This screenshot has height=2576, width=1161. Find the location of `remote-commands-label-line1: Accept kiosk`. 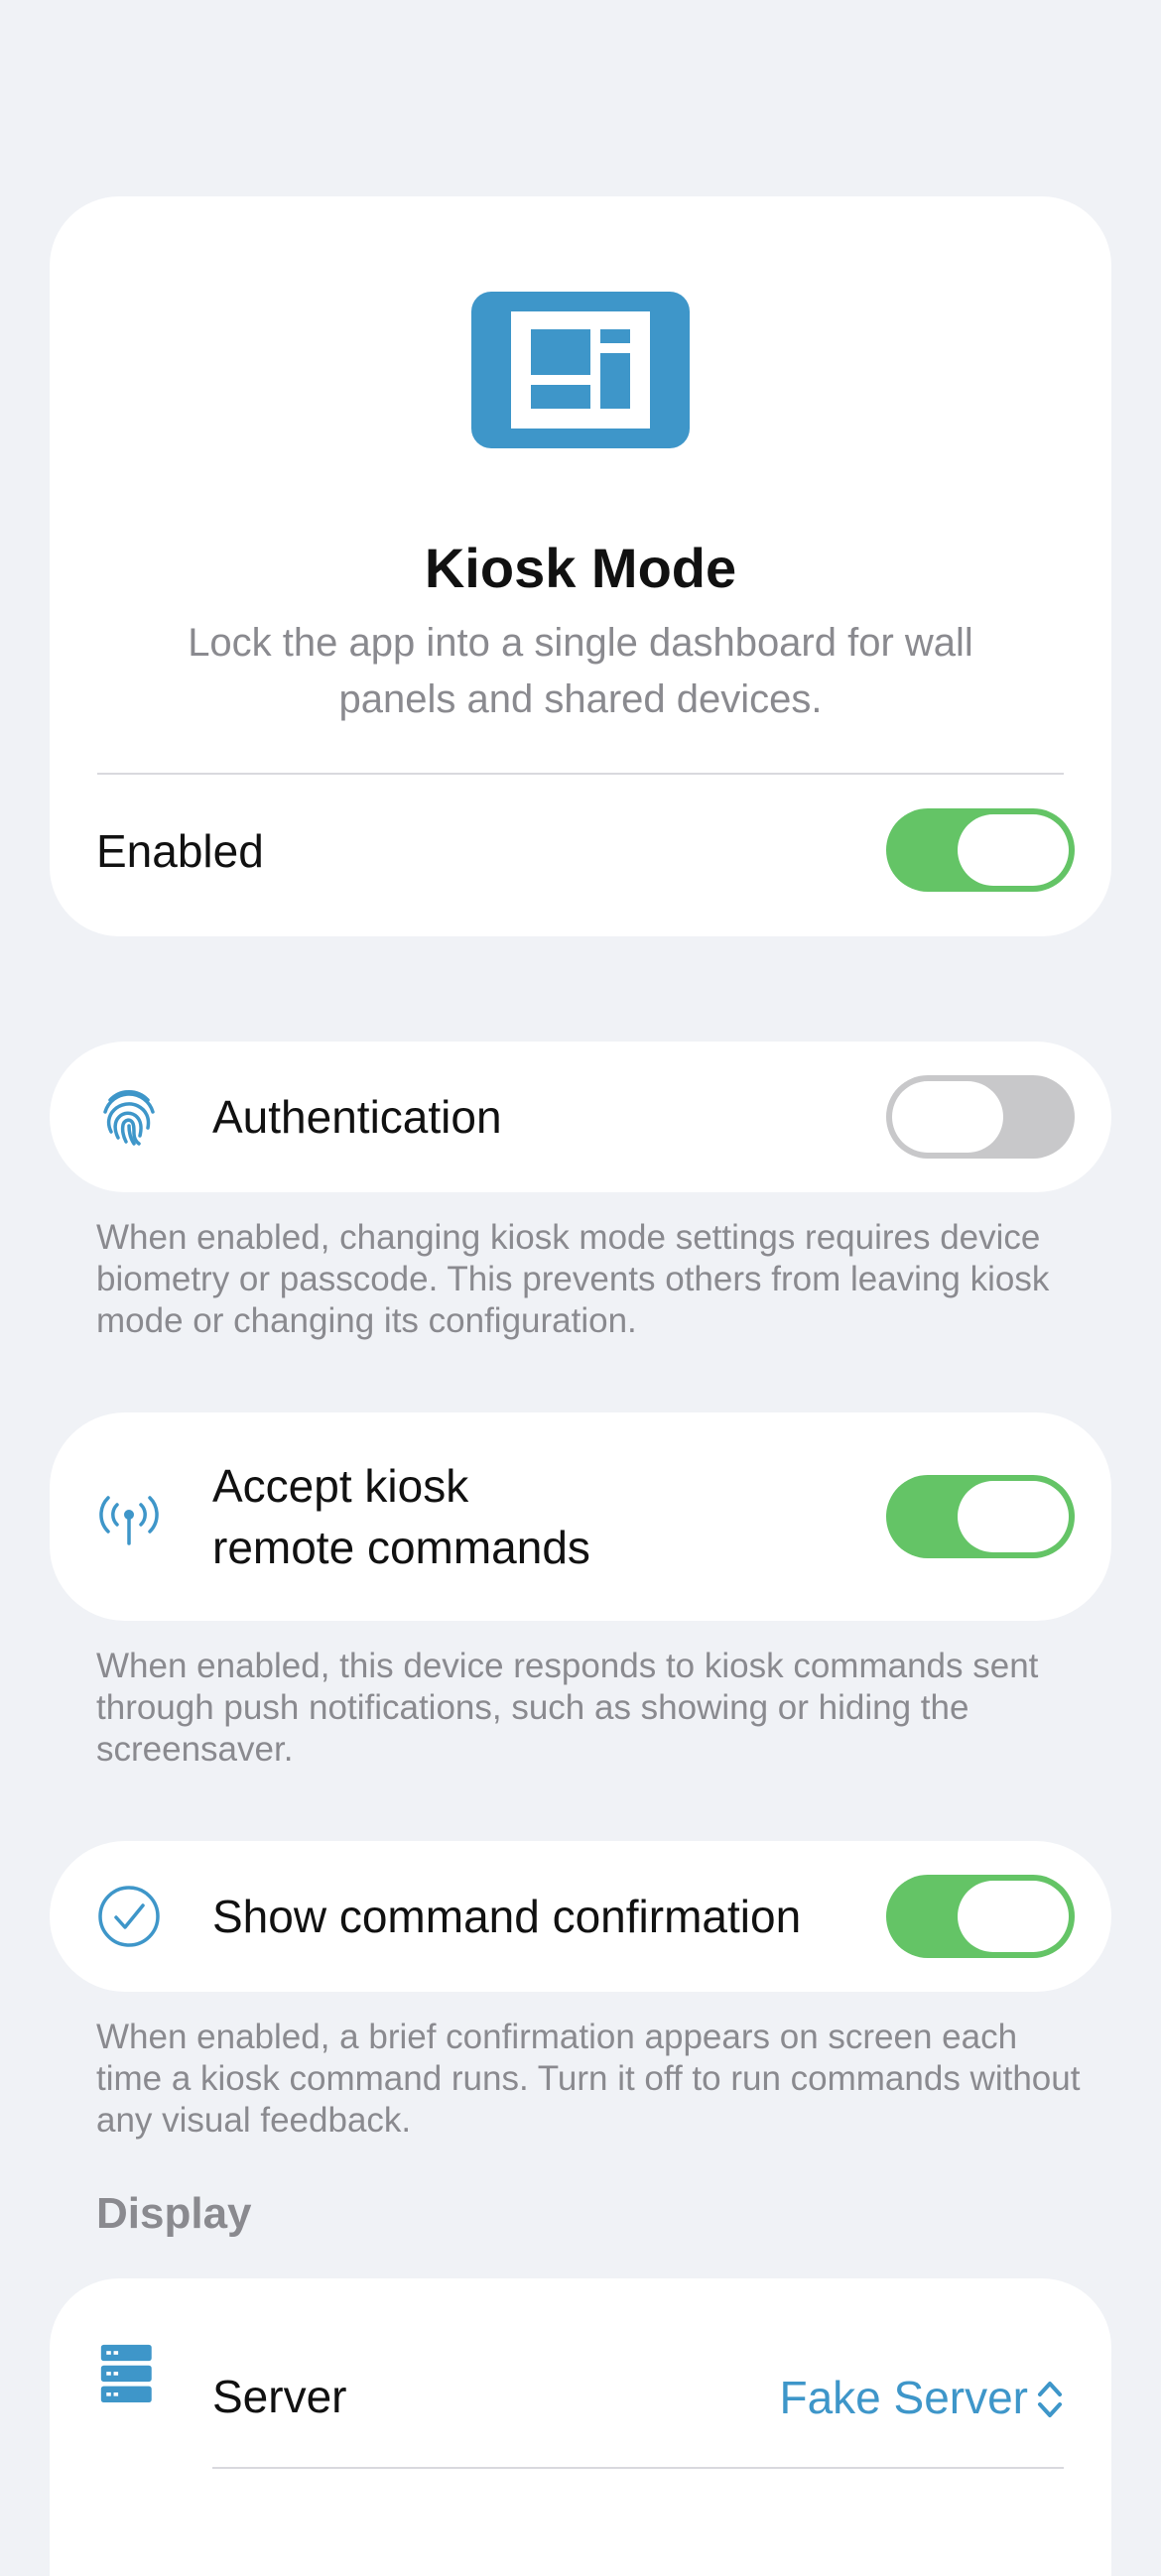

remote-commands-label-line1: Accept kiosk is located at coordinates (341, 1486).